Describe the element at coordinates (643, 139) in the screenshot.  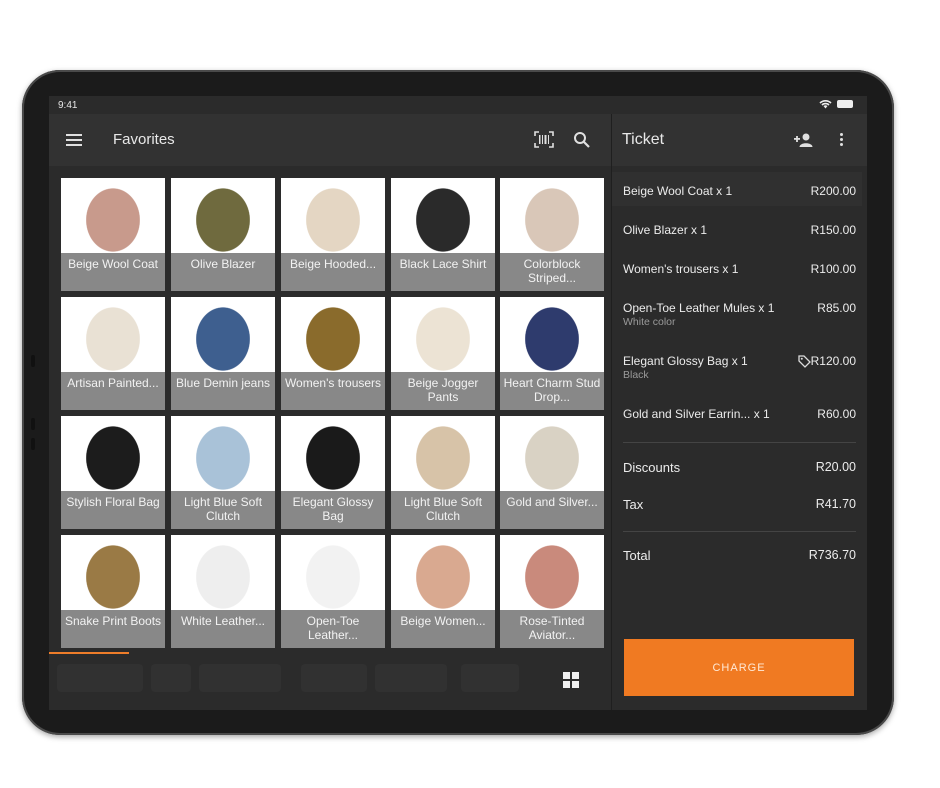
I see `ticket-title: Ticket` at that location.